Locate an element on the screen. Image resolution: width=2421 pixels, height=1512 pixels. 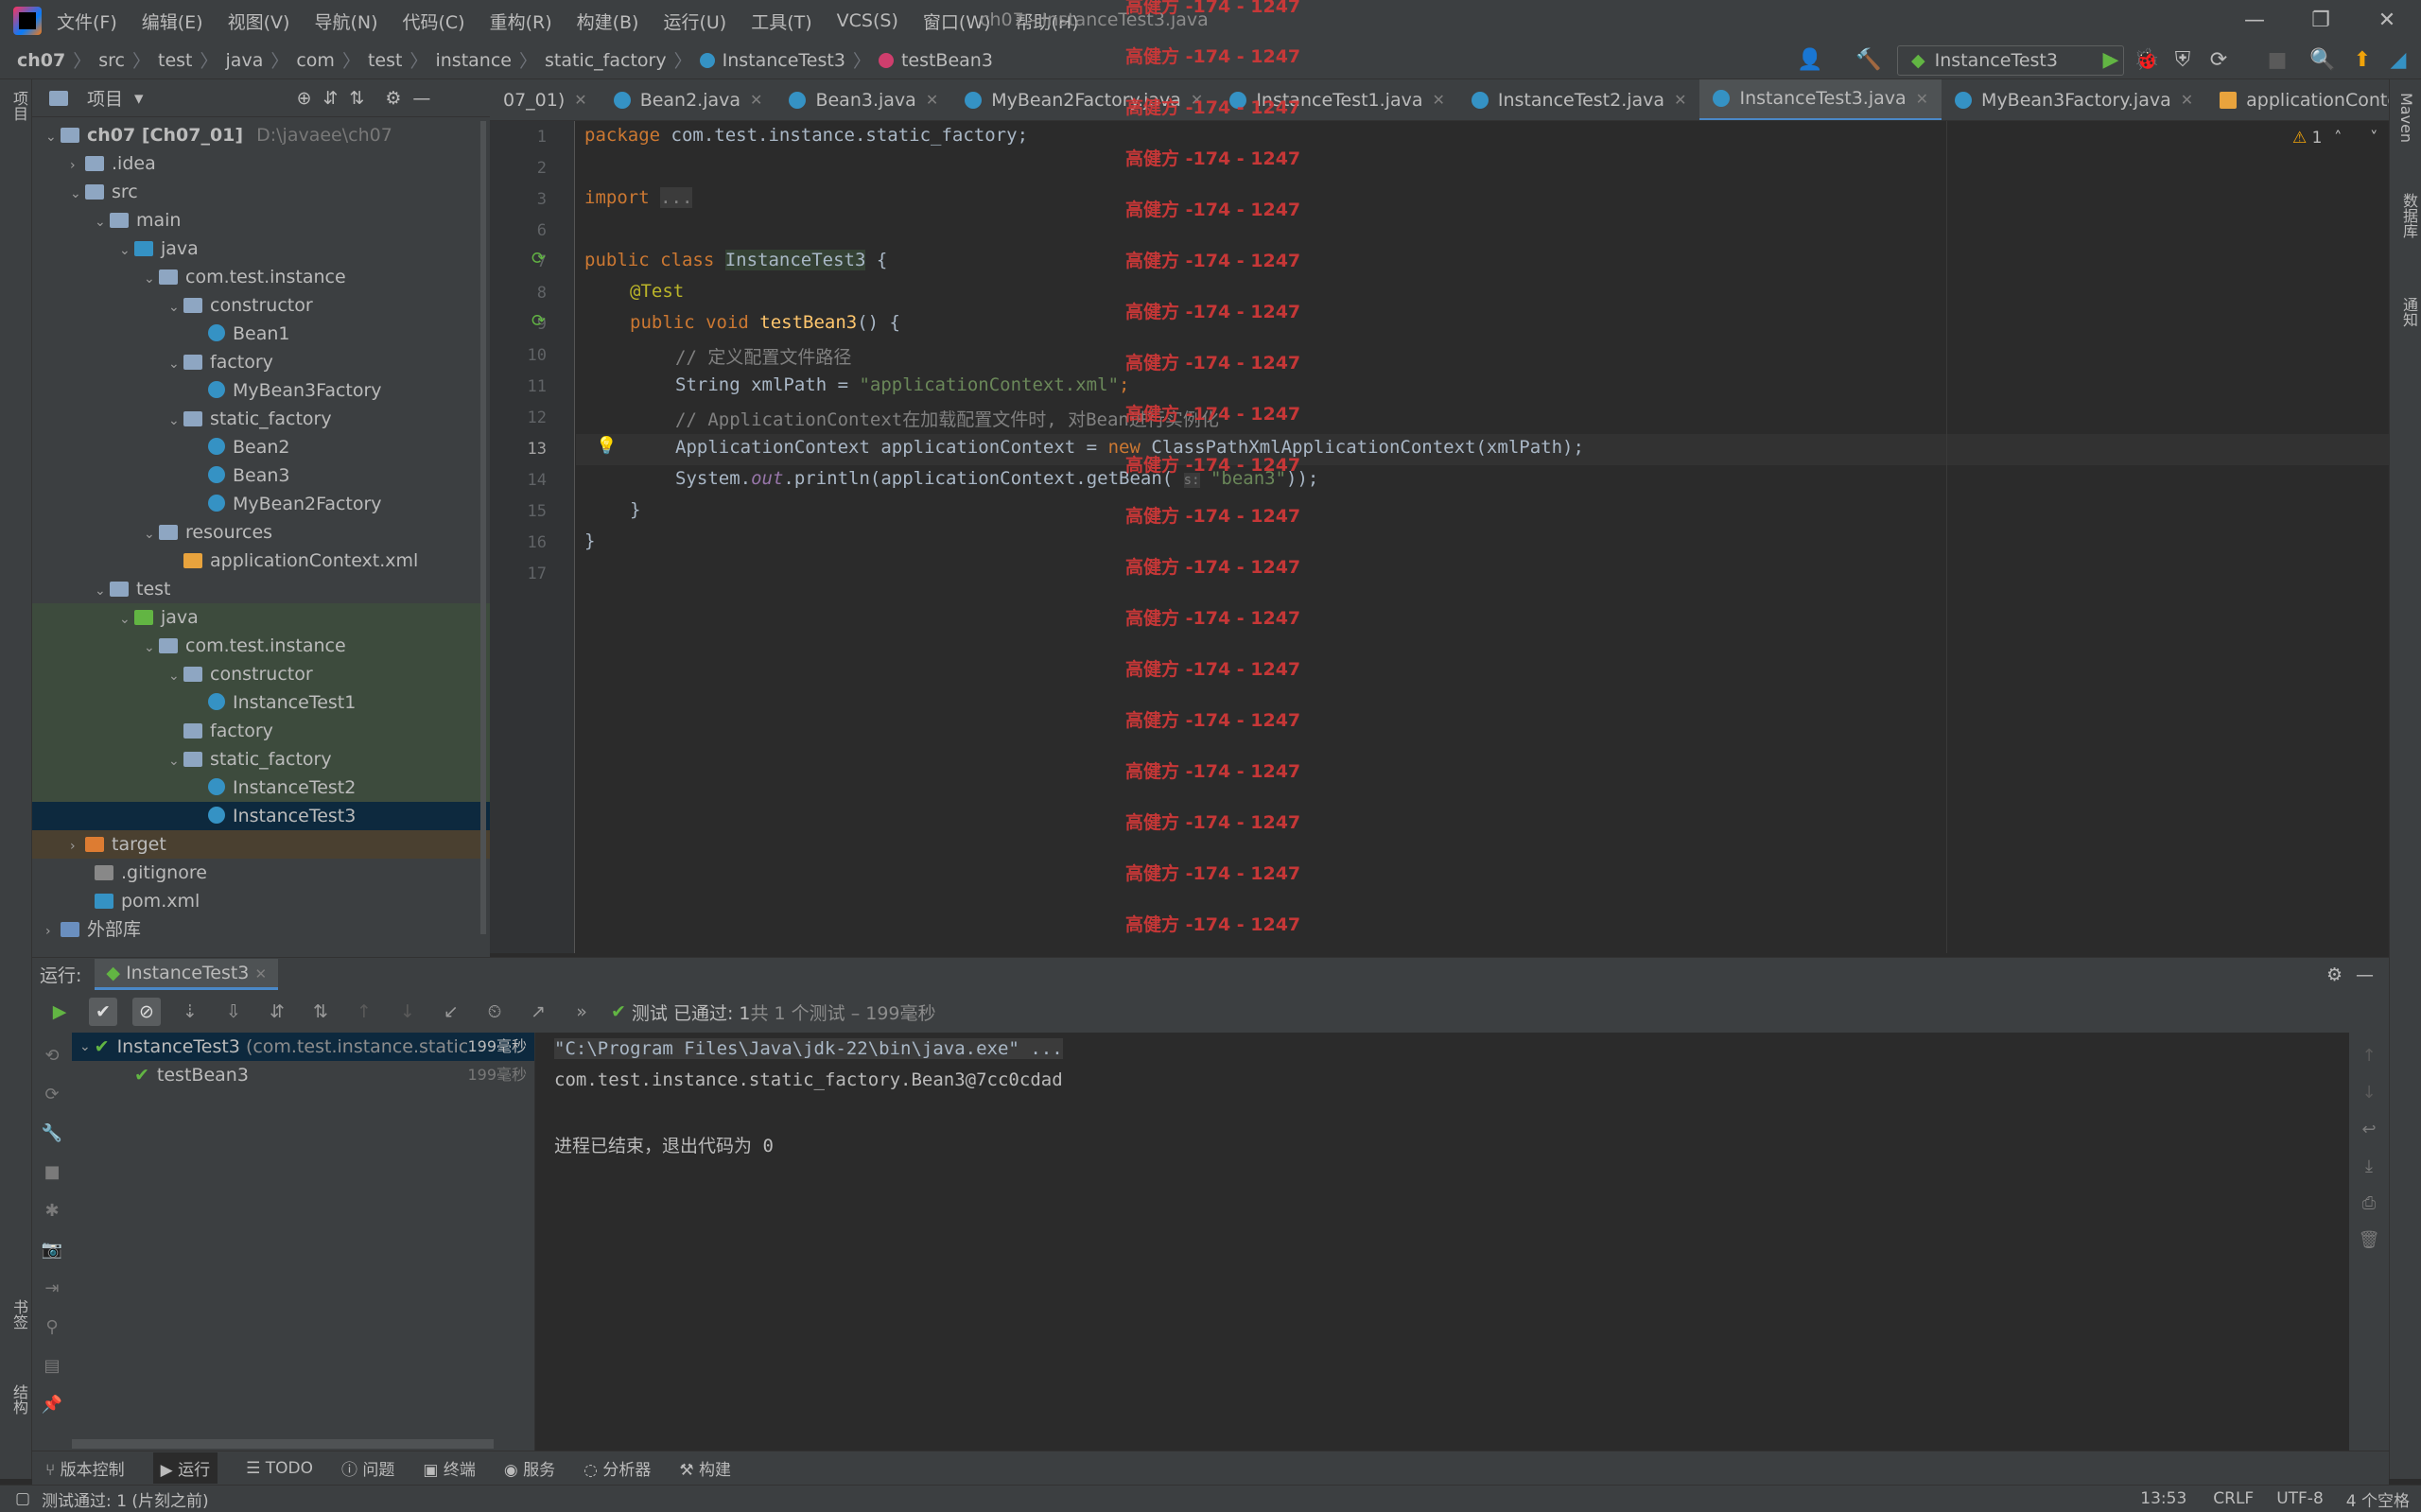
rerun-icon: ▶ is located at coordinates (59, 1012).